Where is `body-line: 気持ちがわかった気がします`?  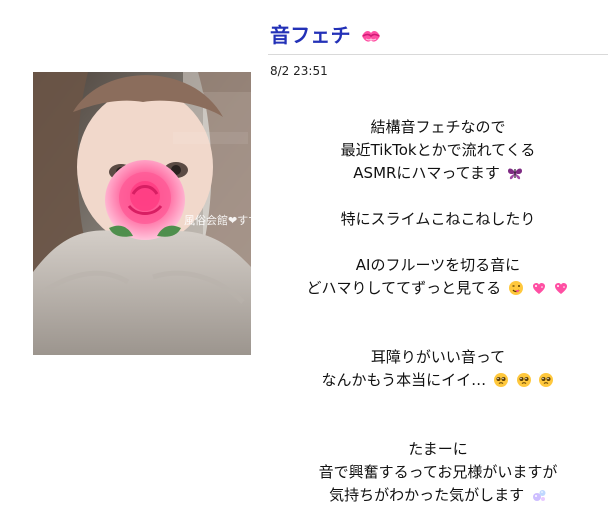 body-line: 気持ちがわかった気がします is located at coordinates (438, 495).